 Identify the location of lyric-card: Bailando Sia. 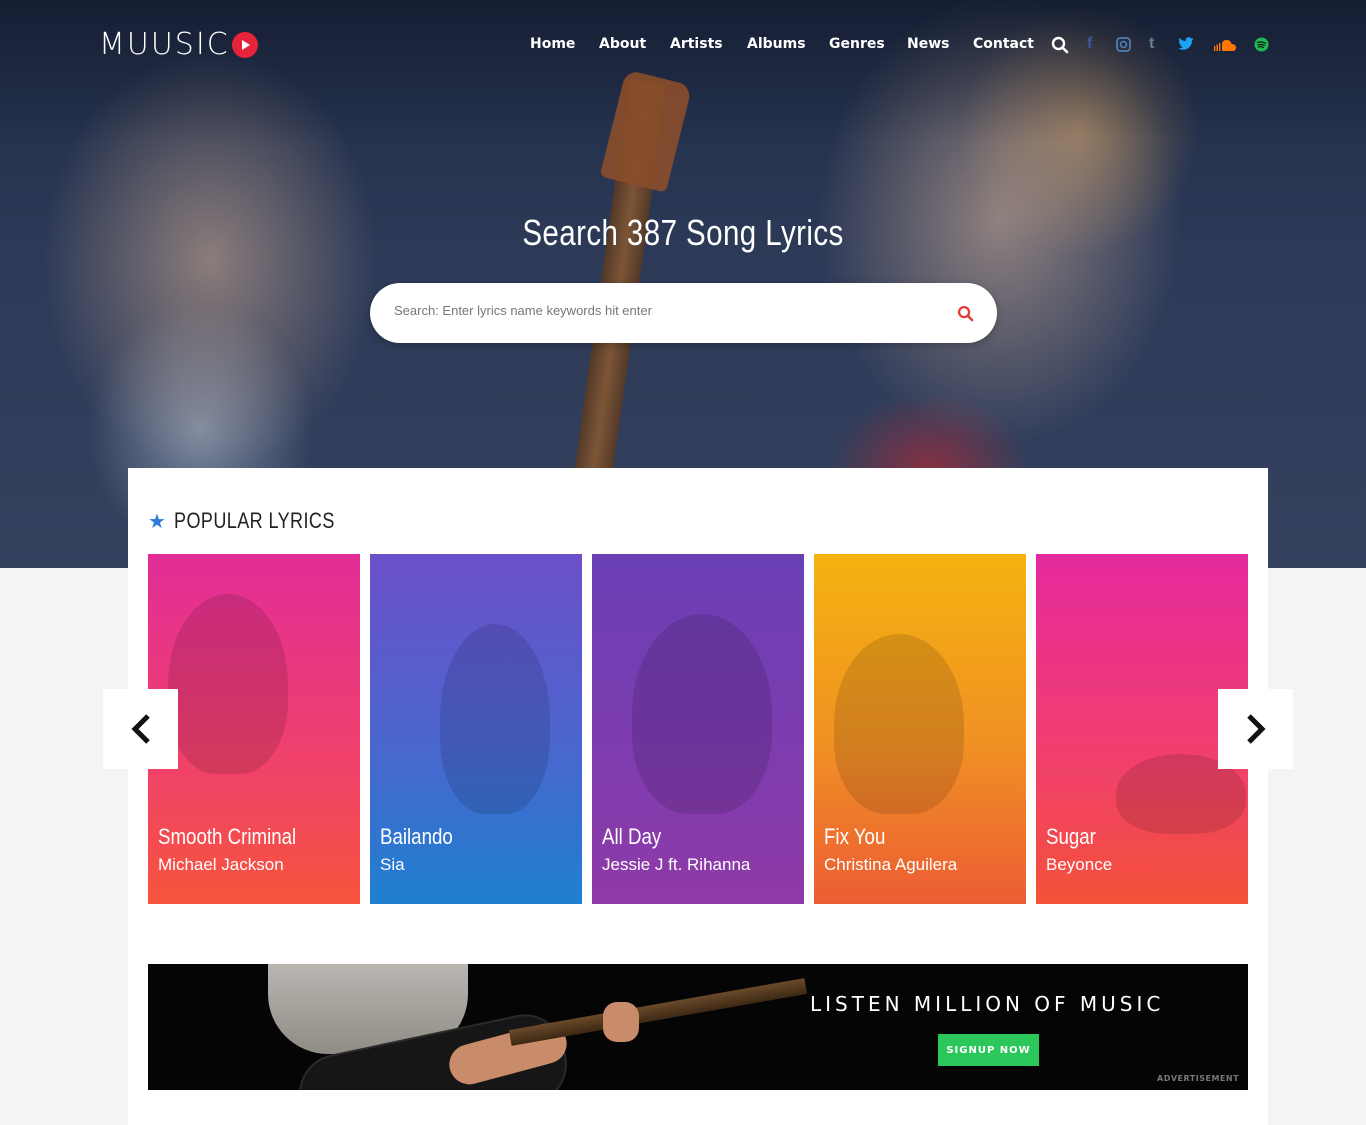
(476, 729).